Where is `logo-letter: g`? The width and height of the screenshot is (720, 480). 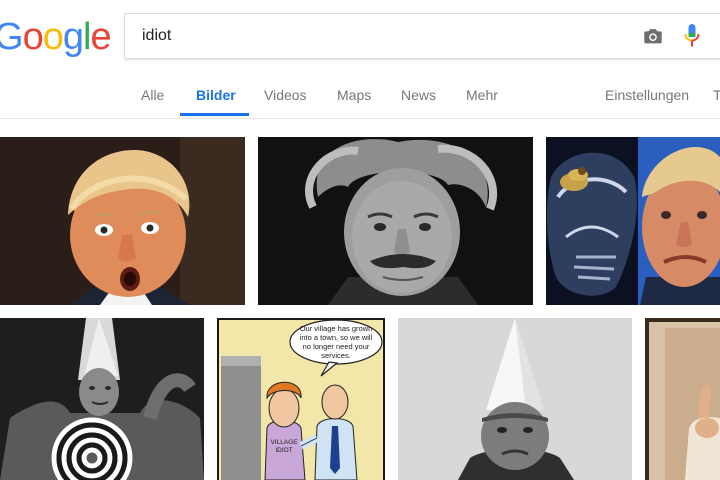
logo-letter: g is located at coordinates (73, 37).